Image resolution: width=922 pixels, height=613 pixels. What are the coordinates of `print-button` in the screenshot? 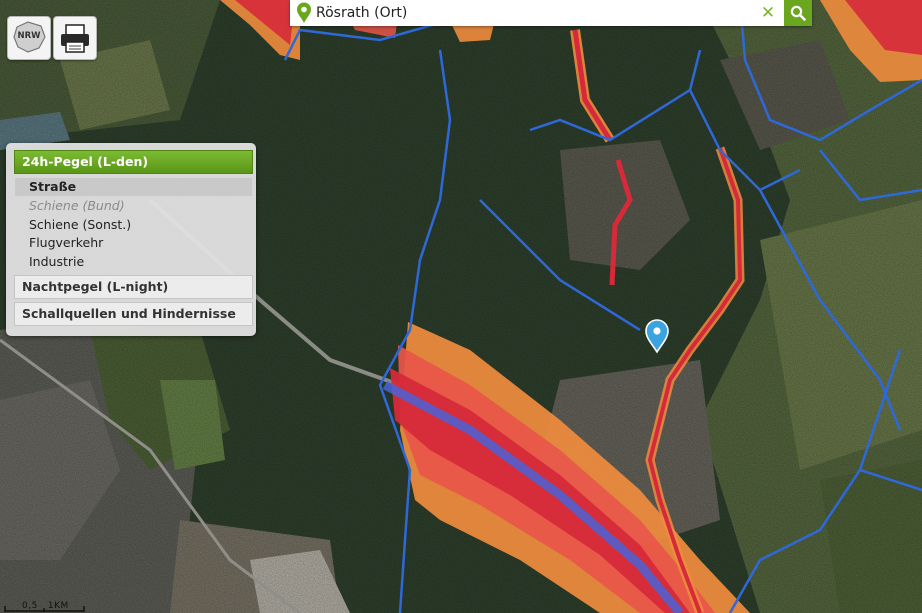 It's located at (75, 38).